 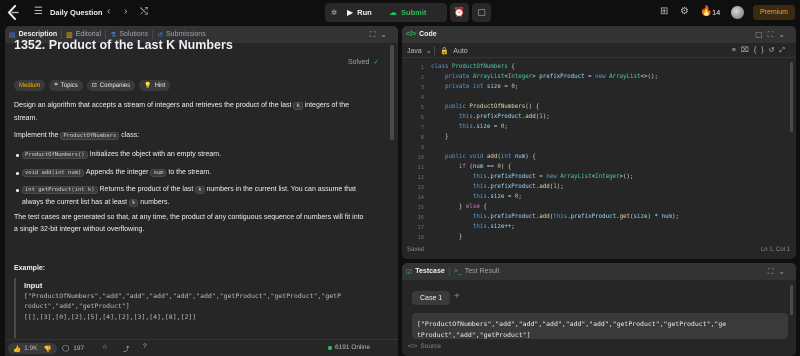 I want to click on line-number: 18, so click(x=420, y=238).